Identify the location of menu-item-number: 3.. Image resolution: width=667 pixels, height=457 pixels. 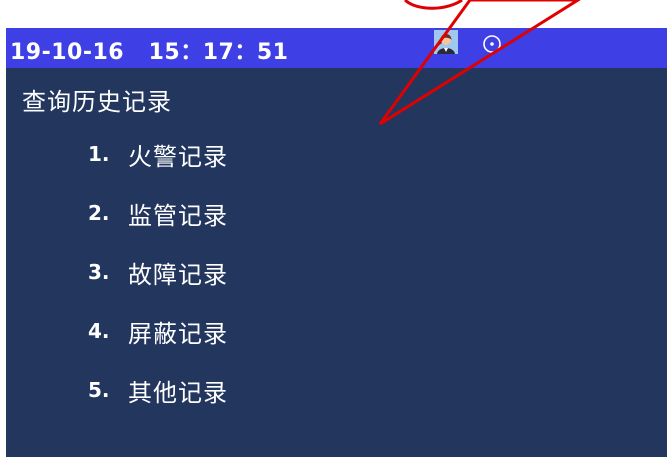
(99, 272).